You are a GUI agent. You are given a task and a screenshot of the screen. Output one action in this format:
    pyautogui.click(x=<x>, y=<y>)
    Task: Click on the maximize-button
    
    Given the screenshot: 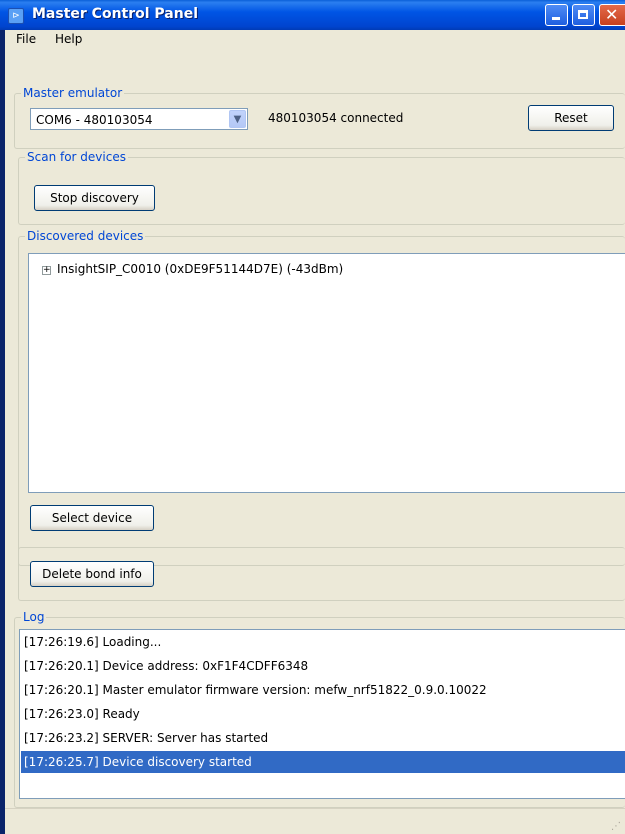 What is the action you would take?
    pyautogui.click(x=583, y=15)
    